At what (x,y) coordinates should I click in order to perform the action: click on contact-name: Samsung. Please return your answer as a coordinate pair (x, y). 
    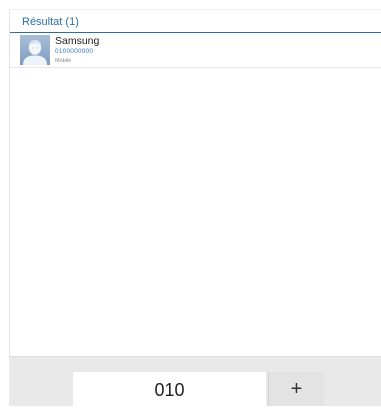
    Looking at the image, I should click on (77, 41).